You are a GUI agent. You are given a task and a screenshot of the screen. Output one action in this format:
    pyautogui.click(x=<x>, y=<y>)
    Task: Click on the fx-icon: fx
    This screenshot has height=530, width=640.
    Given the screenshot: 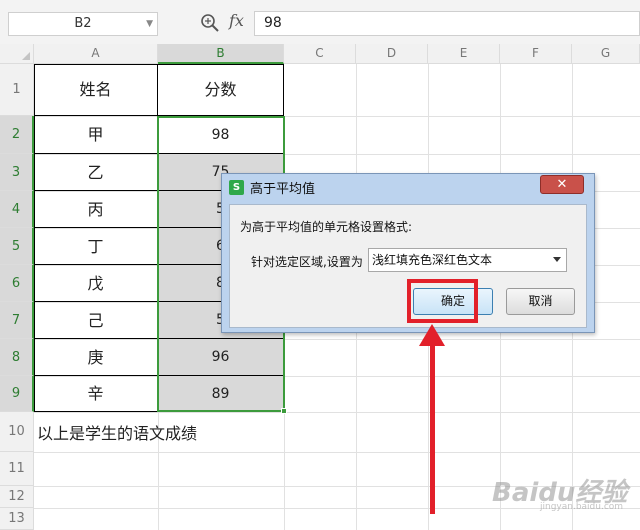 What is the action you would take?
    pyautogui.click(x=236, y=20)
    